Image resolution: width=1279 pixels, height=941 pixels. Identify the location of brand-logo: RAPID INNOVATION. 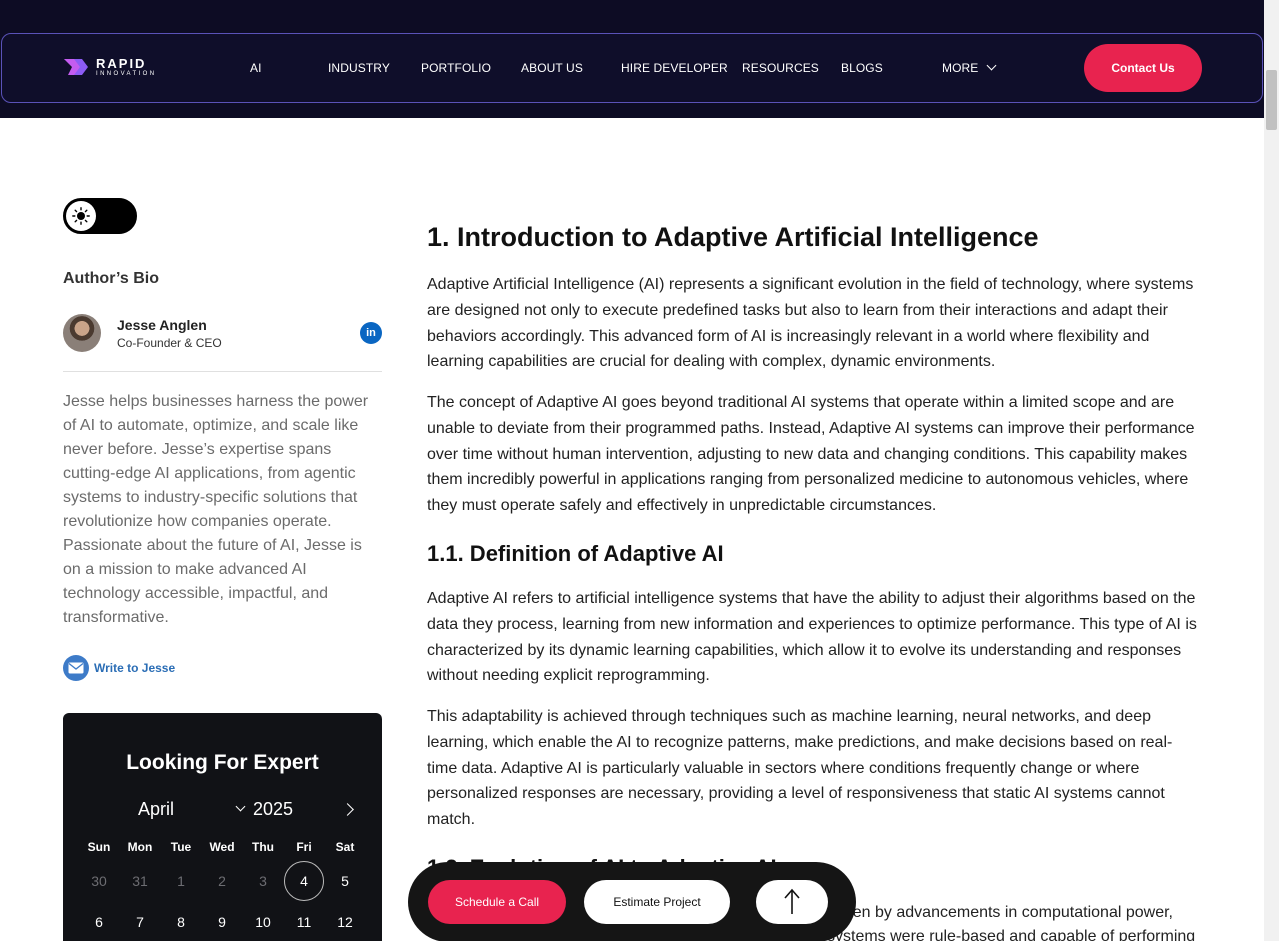
(110, 67).